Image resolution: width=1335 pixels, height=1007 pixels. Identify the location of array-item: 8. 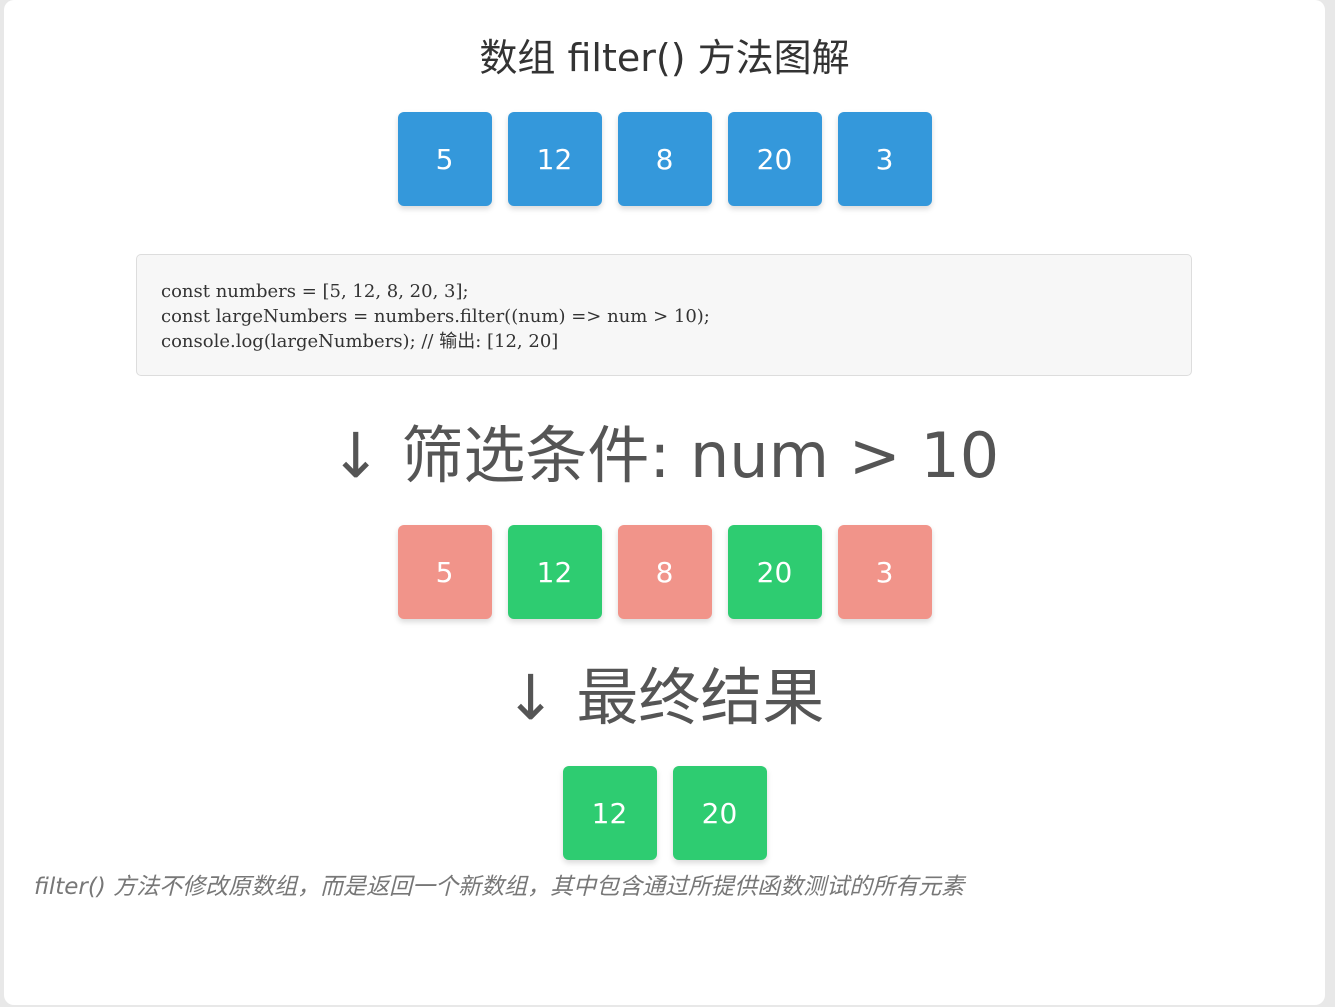
(664, 159).